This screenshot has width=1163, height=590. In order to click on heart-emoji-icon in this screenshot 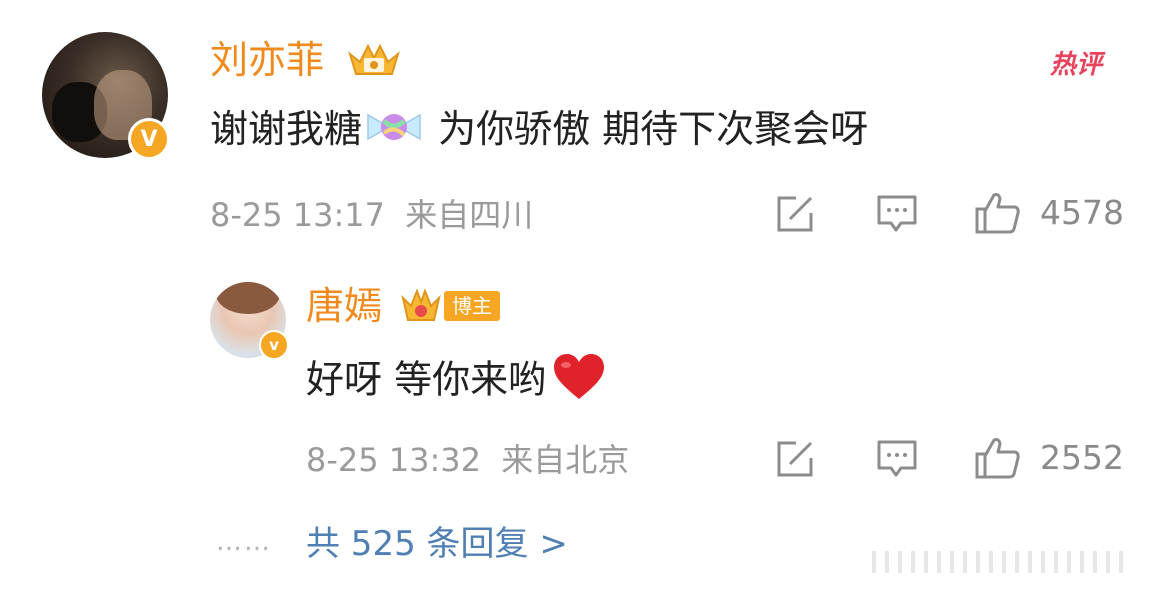, I will do `click(579, 382)`.